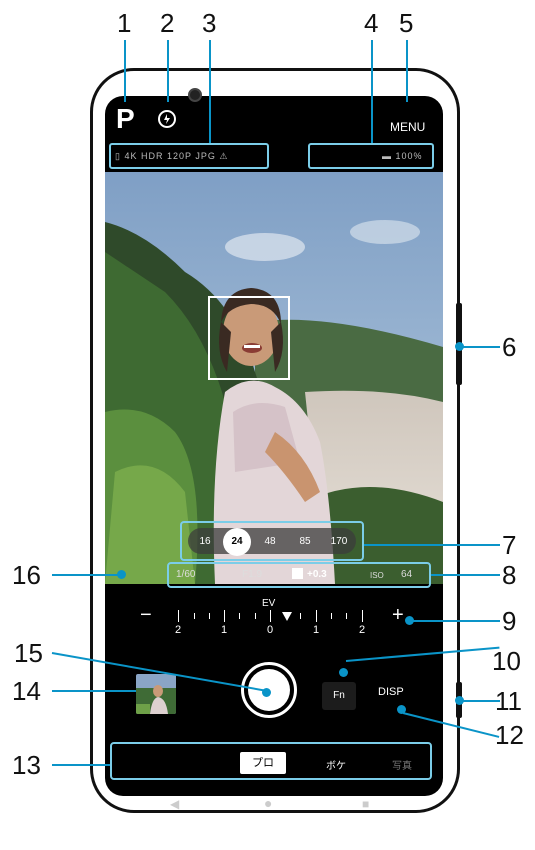 This screenshot has height=850, width=535. Describe the element at coordinates (402, 764) in the screenshot. I see `mode-tab: 写真` at that location.